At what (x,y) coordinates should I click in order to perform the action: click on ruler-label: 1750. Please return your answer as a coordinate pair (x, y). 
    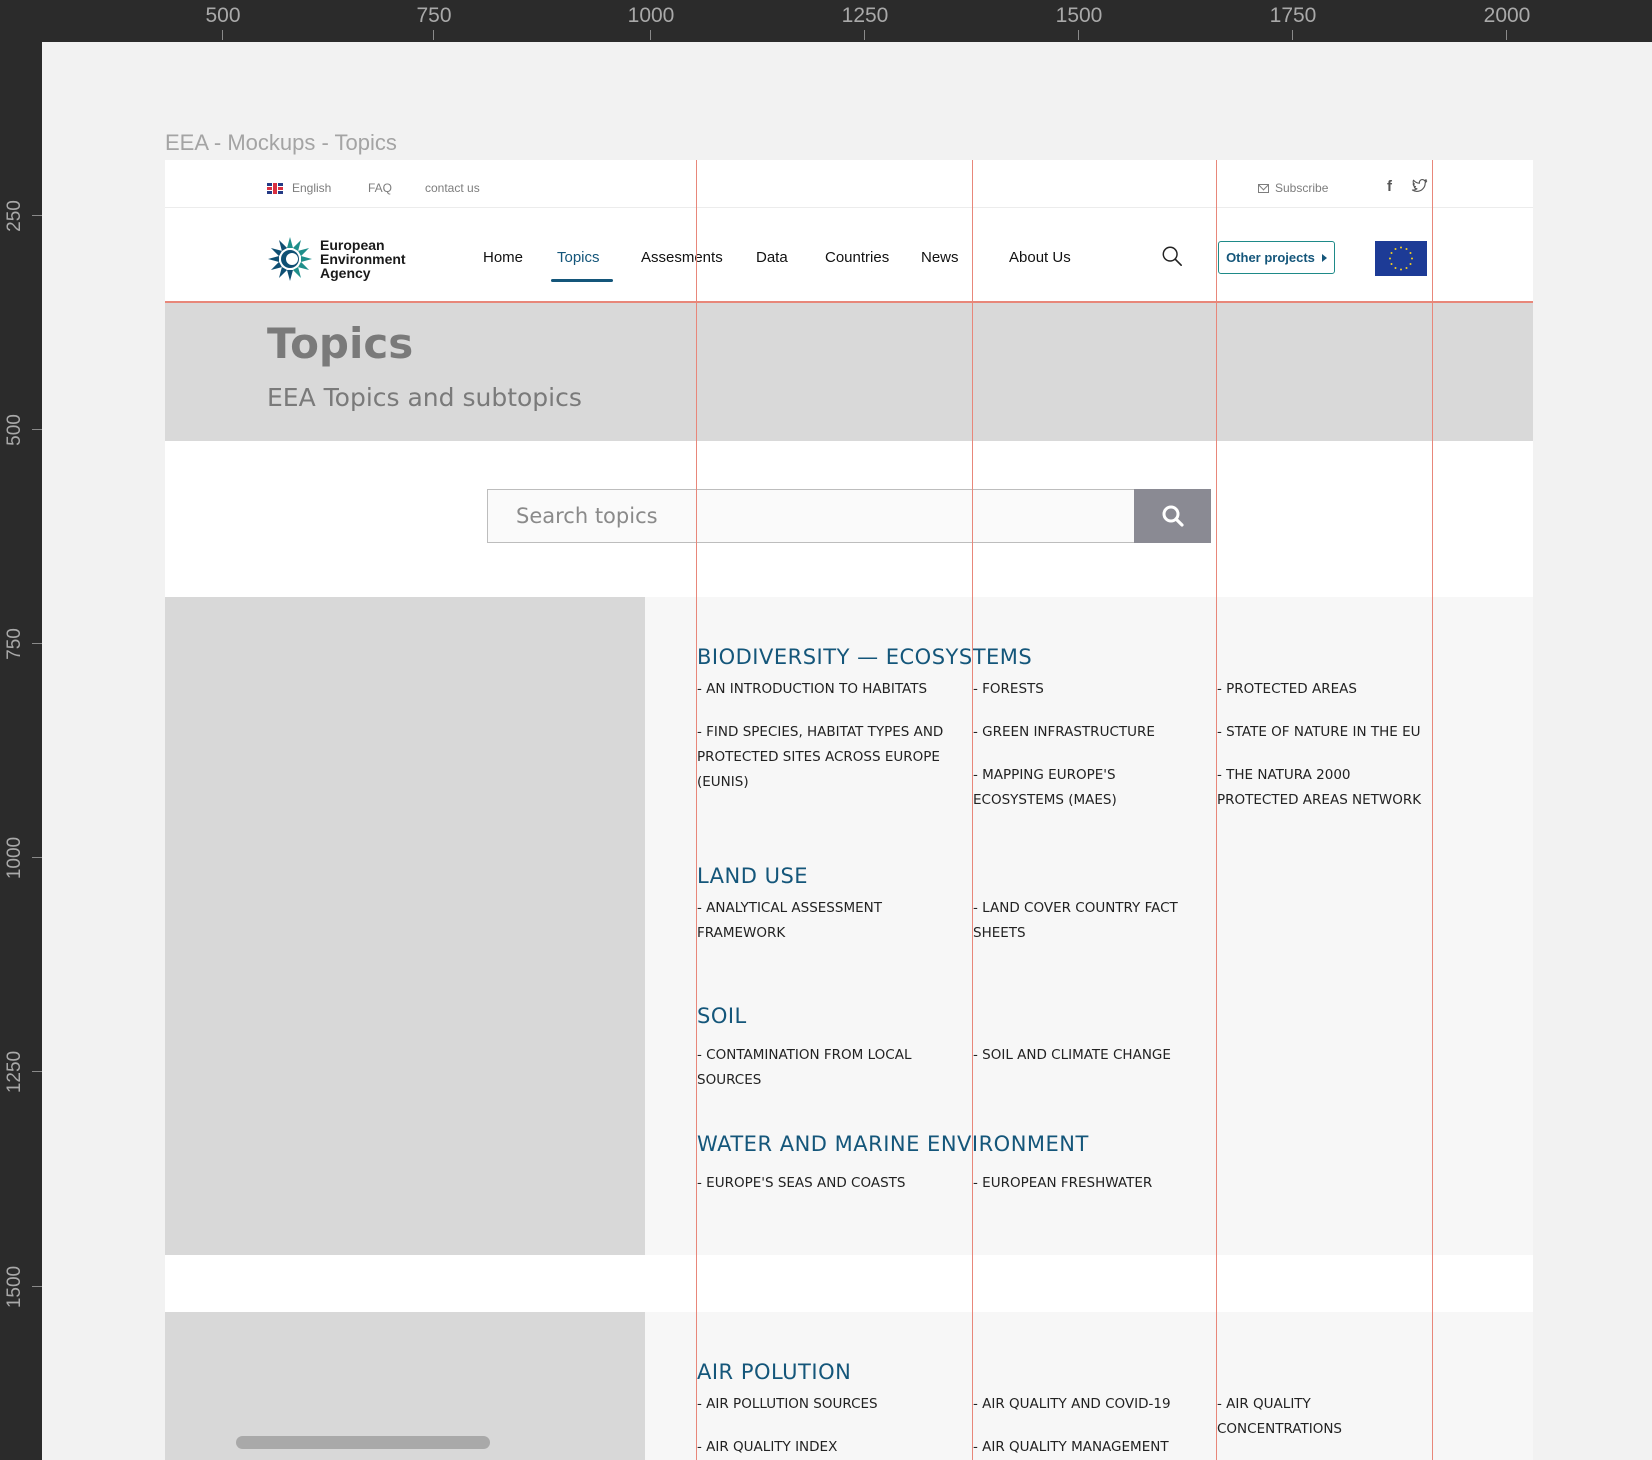
    Looking at the image, I should click on (1293, 15).